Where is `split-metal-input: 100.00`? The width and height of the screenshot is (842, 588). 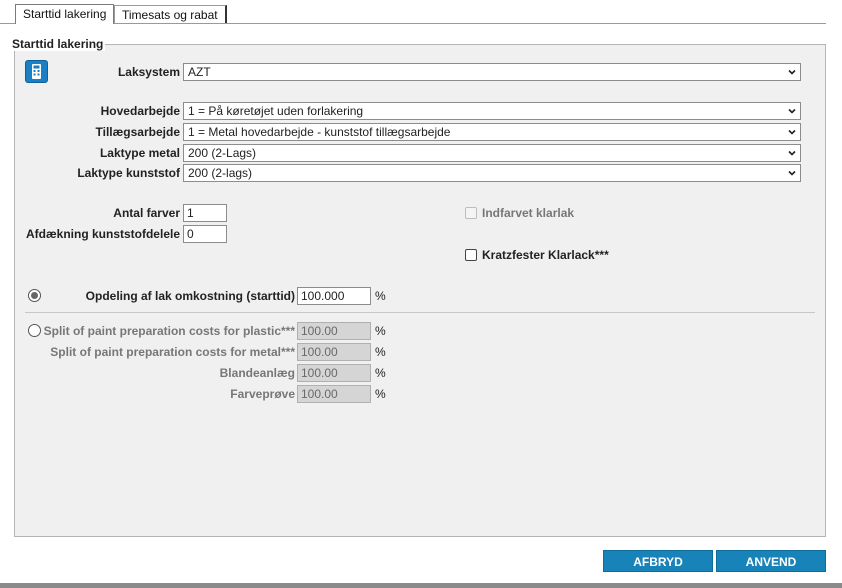
split-metal-input: 100.00 is located at coordinates (334, 352).